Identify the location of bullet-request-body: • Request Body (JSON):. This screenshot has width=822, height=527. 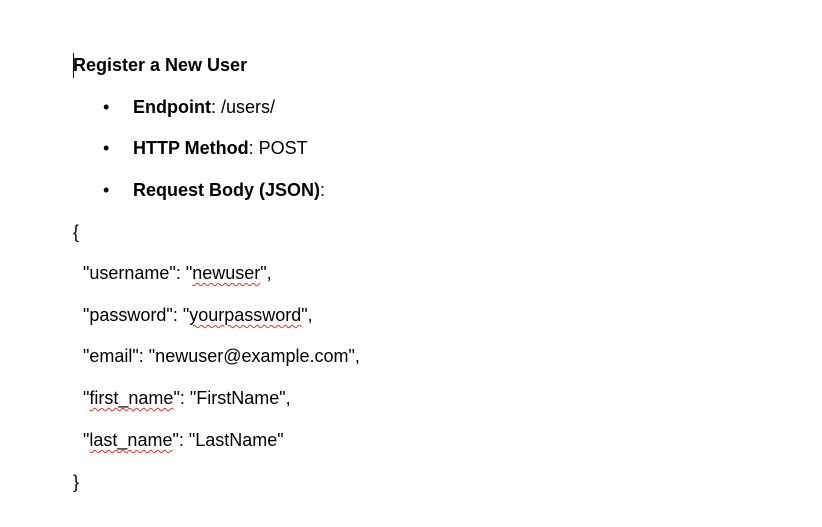
(212, 223).